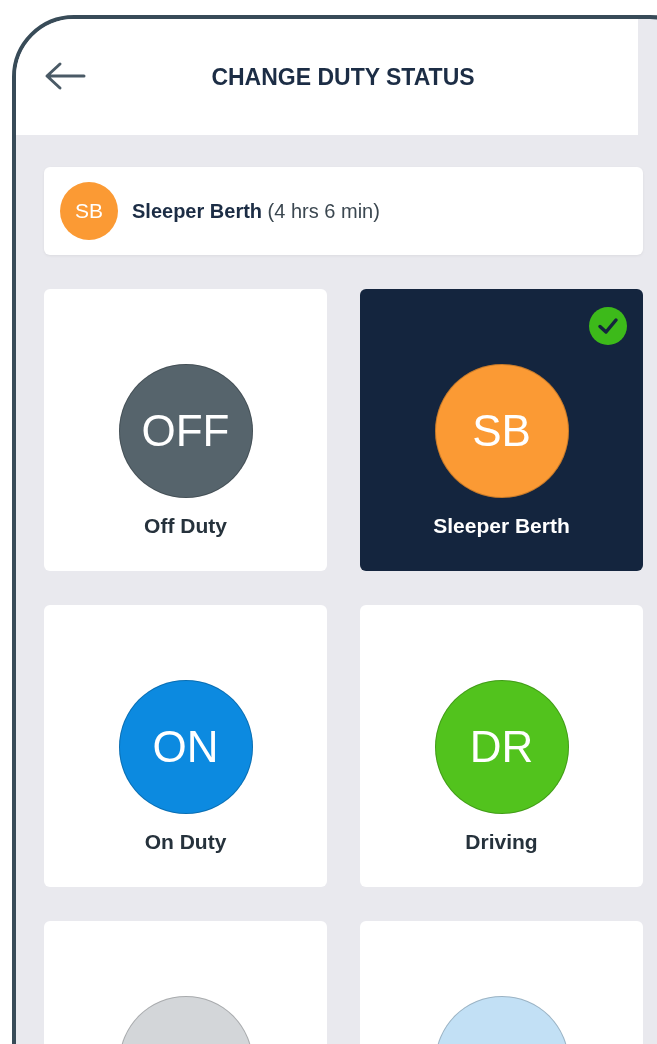 The image size is (657, 1044). I want to click on status-label: Off Duty, so click(185, 526).